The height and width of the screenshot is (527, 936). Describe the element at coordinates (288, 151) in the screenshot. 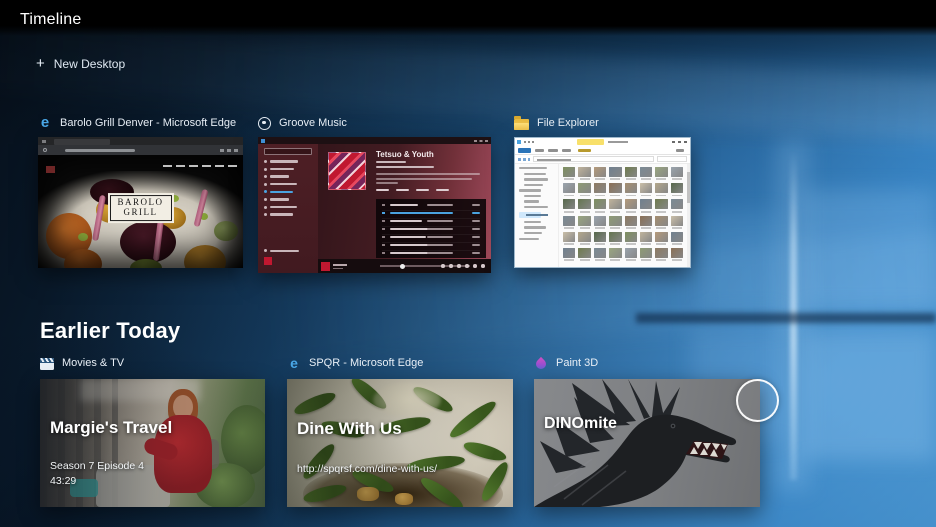

I see `search-input` at that location.